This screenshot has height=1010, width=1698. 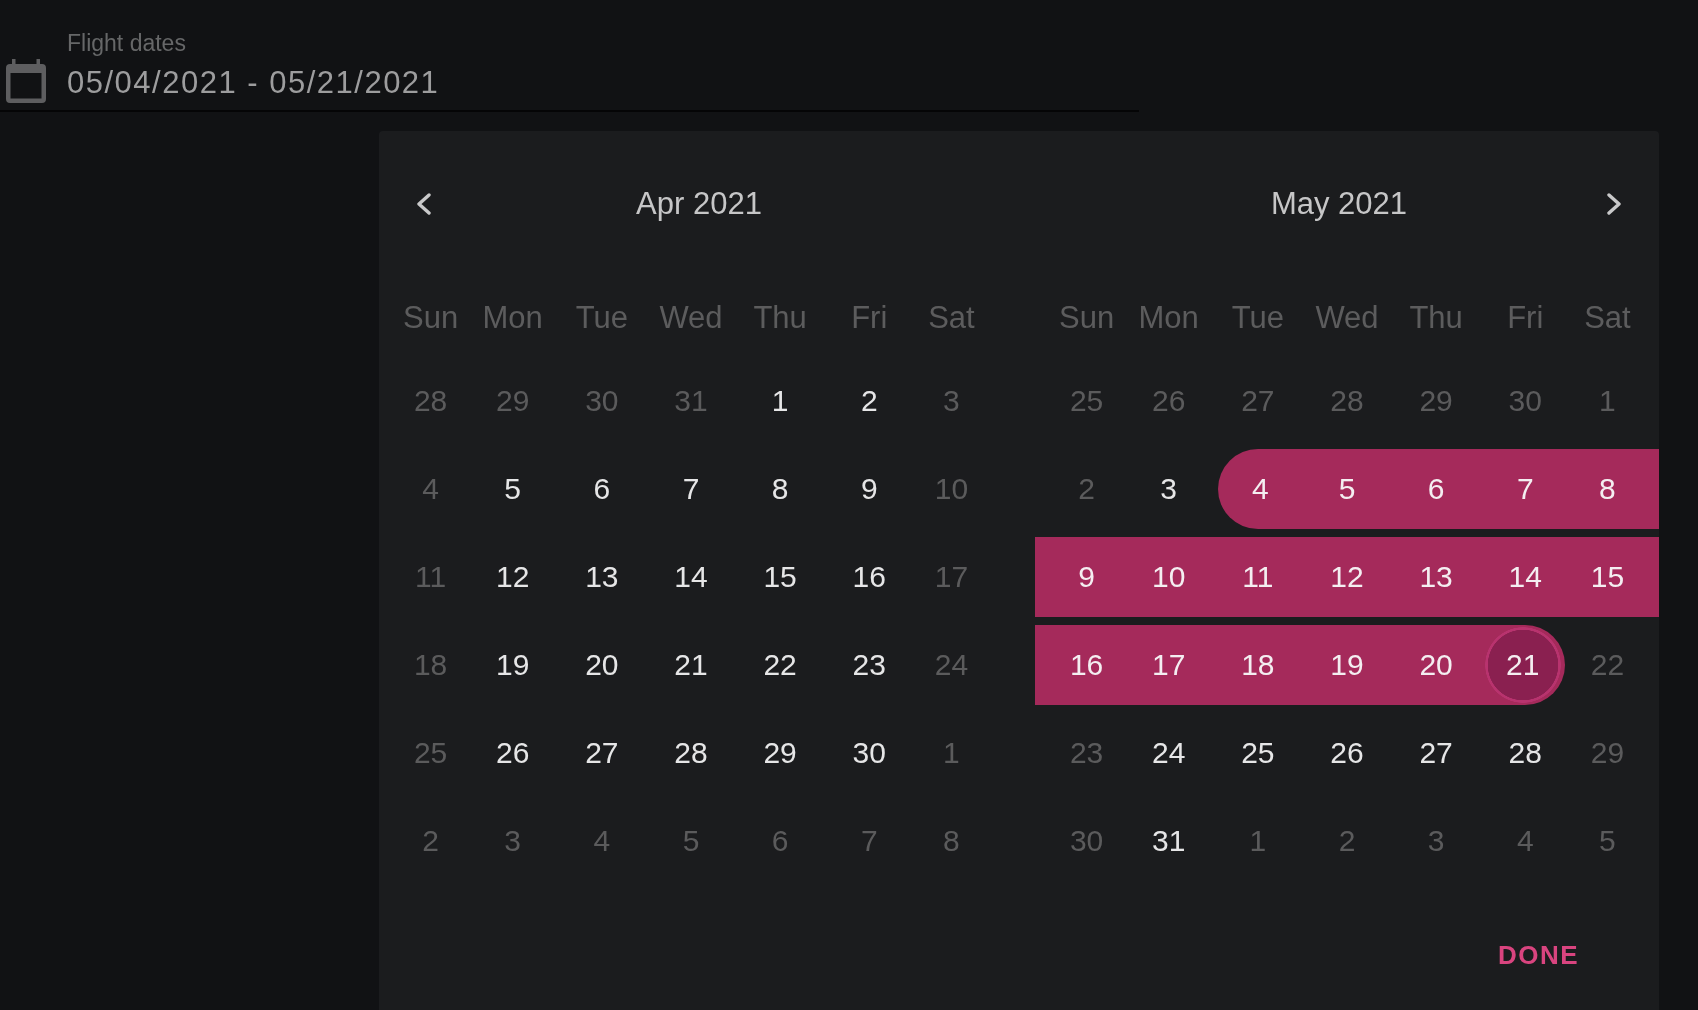 What do you see at coordinates (1258, 753) in the screenshot?
I see `calendar-day: 25` at bounding box center [1258, 753].